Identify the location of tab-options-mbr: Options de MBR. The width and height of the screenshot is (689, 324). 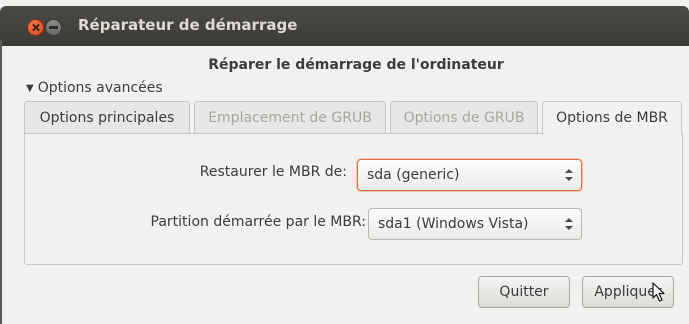
(612, 118).